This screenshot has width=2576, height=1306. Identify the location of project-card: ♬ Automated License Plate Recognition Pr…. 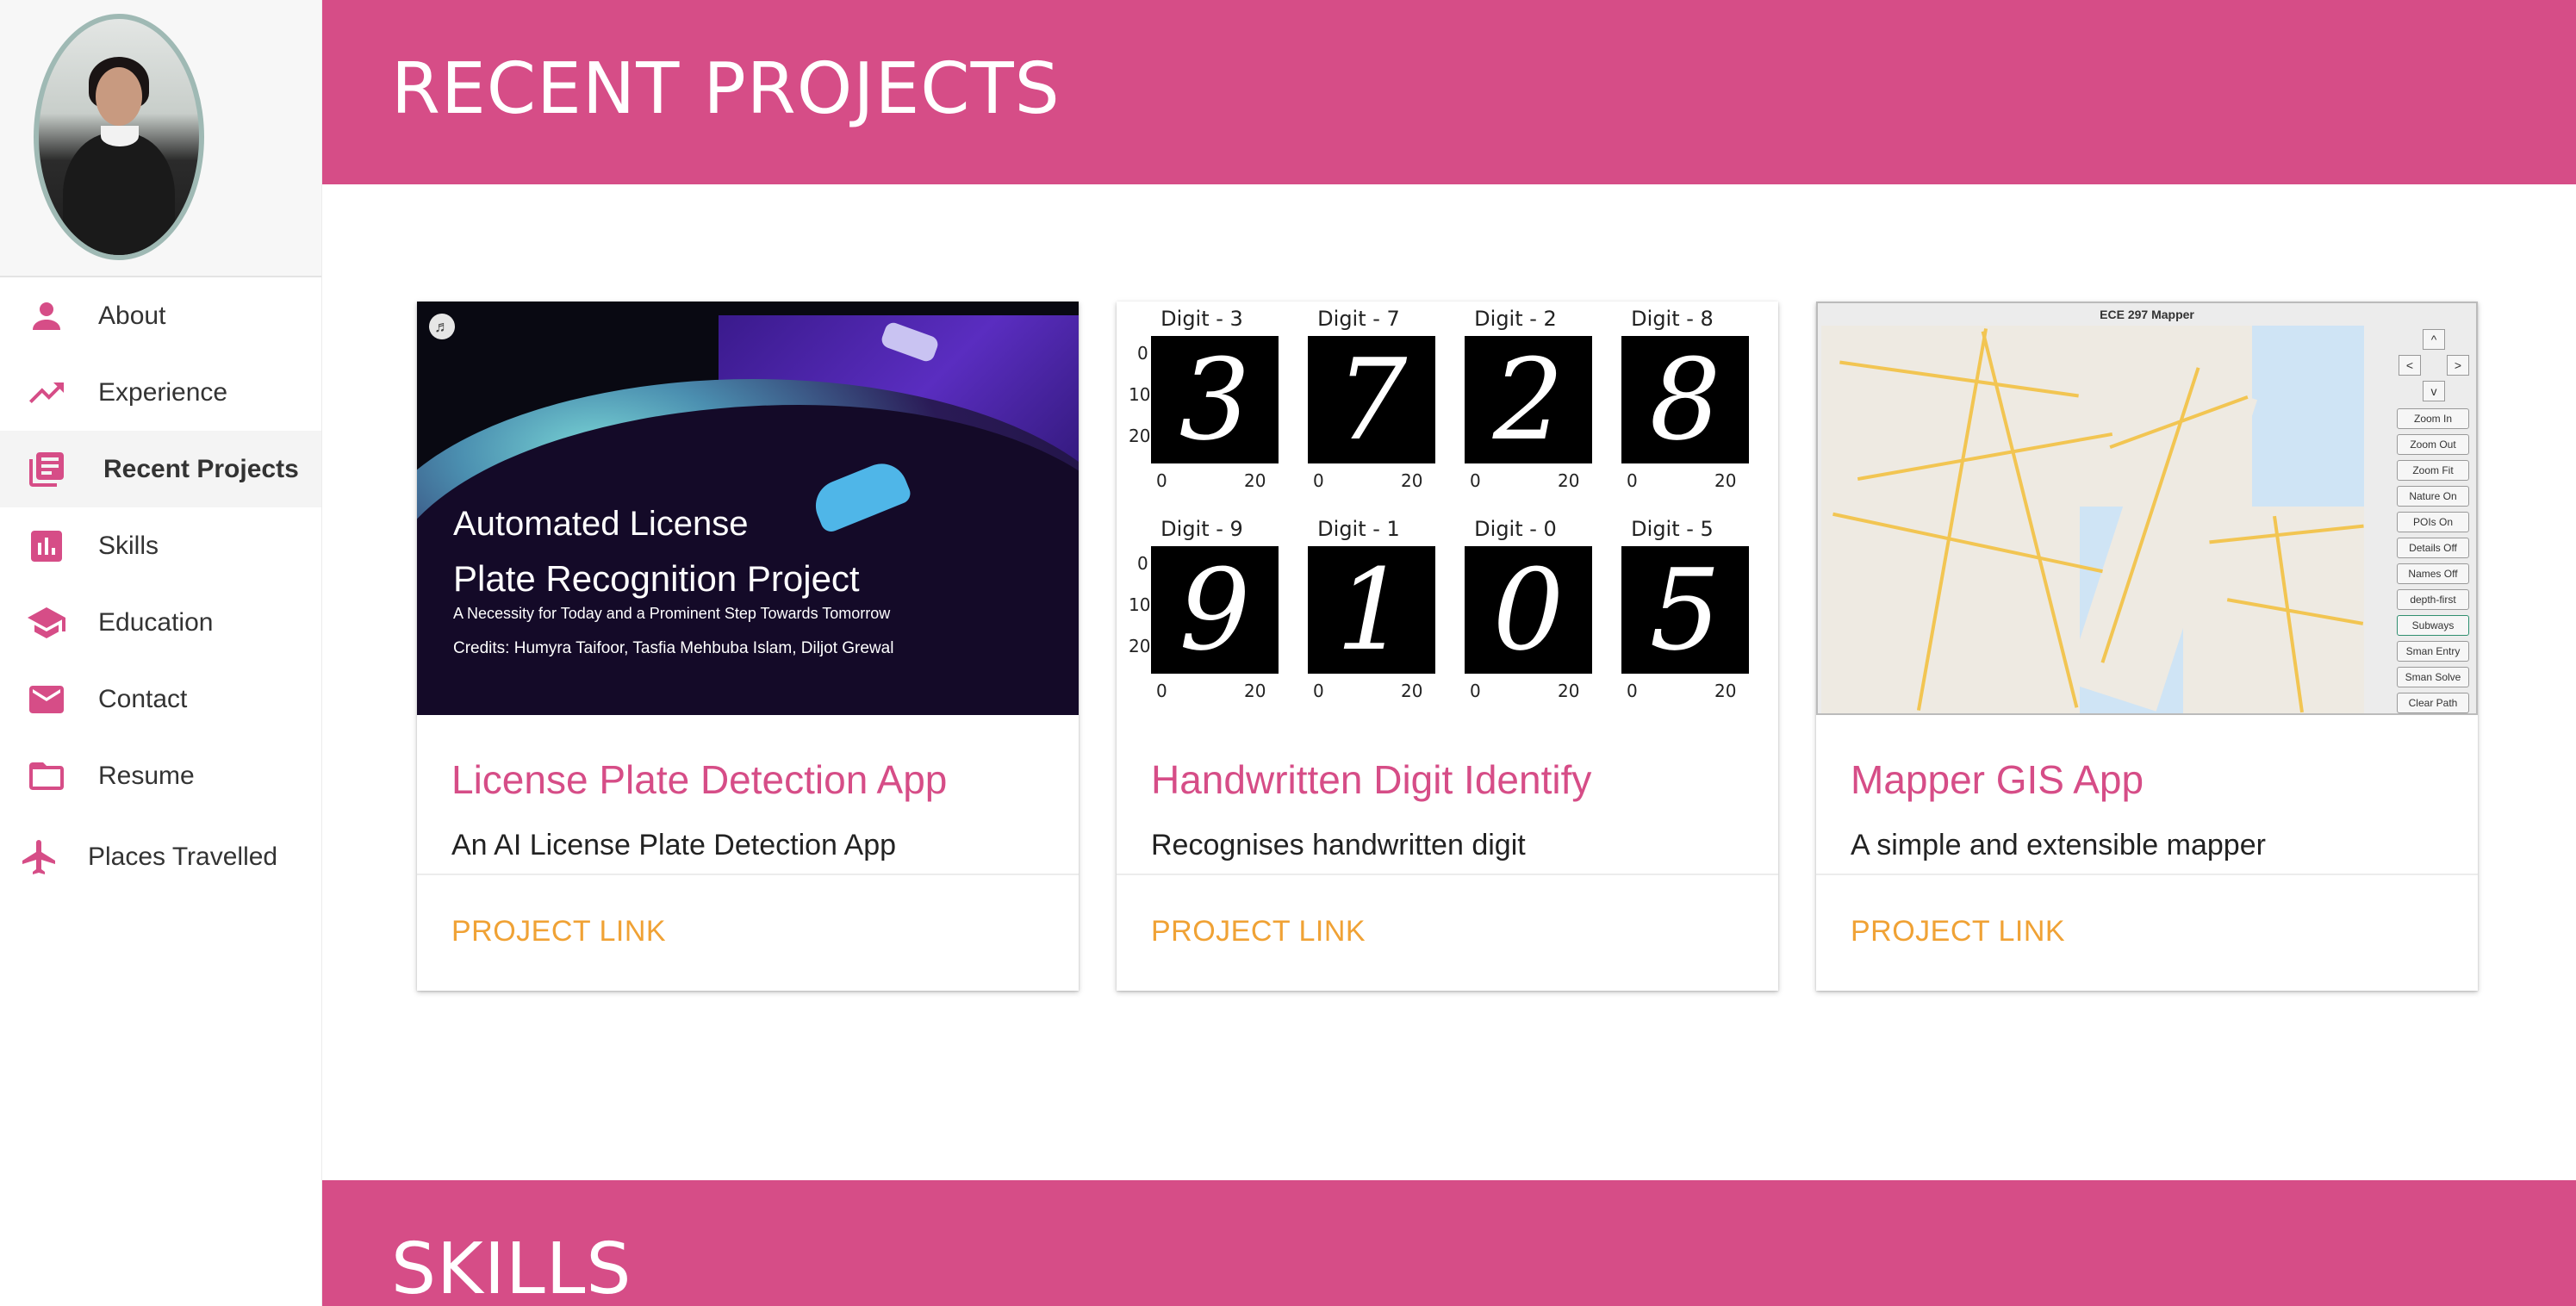
(748, 646).